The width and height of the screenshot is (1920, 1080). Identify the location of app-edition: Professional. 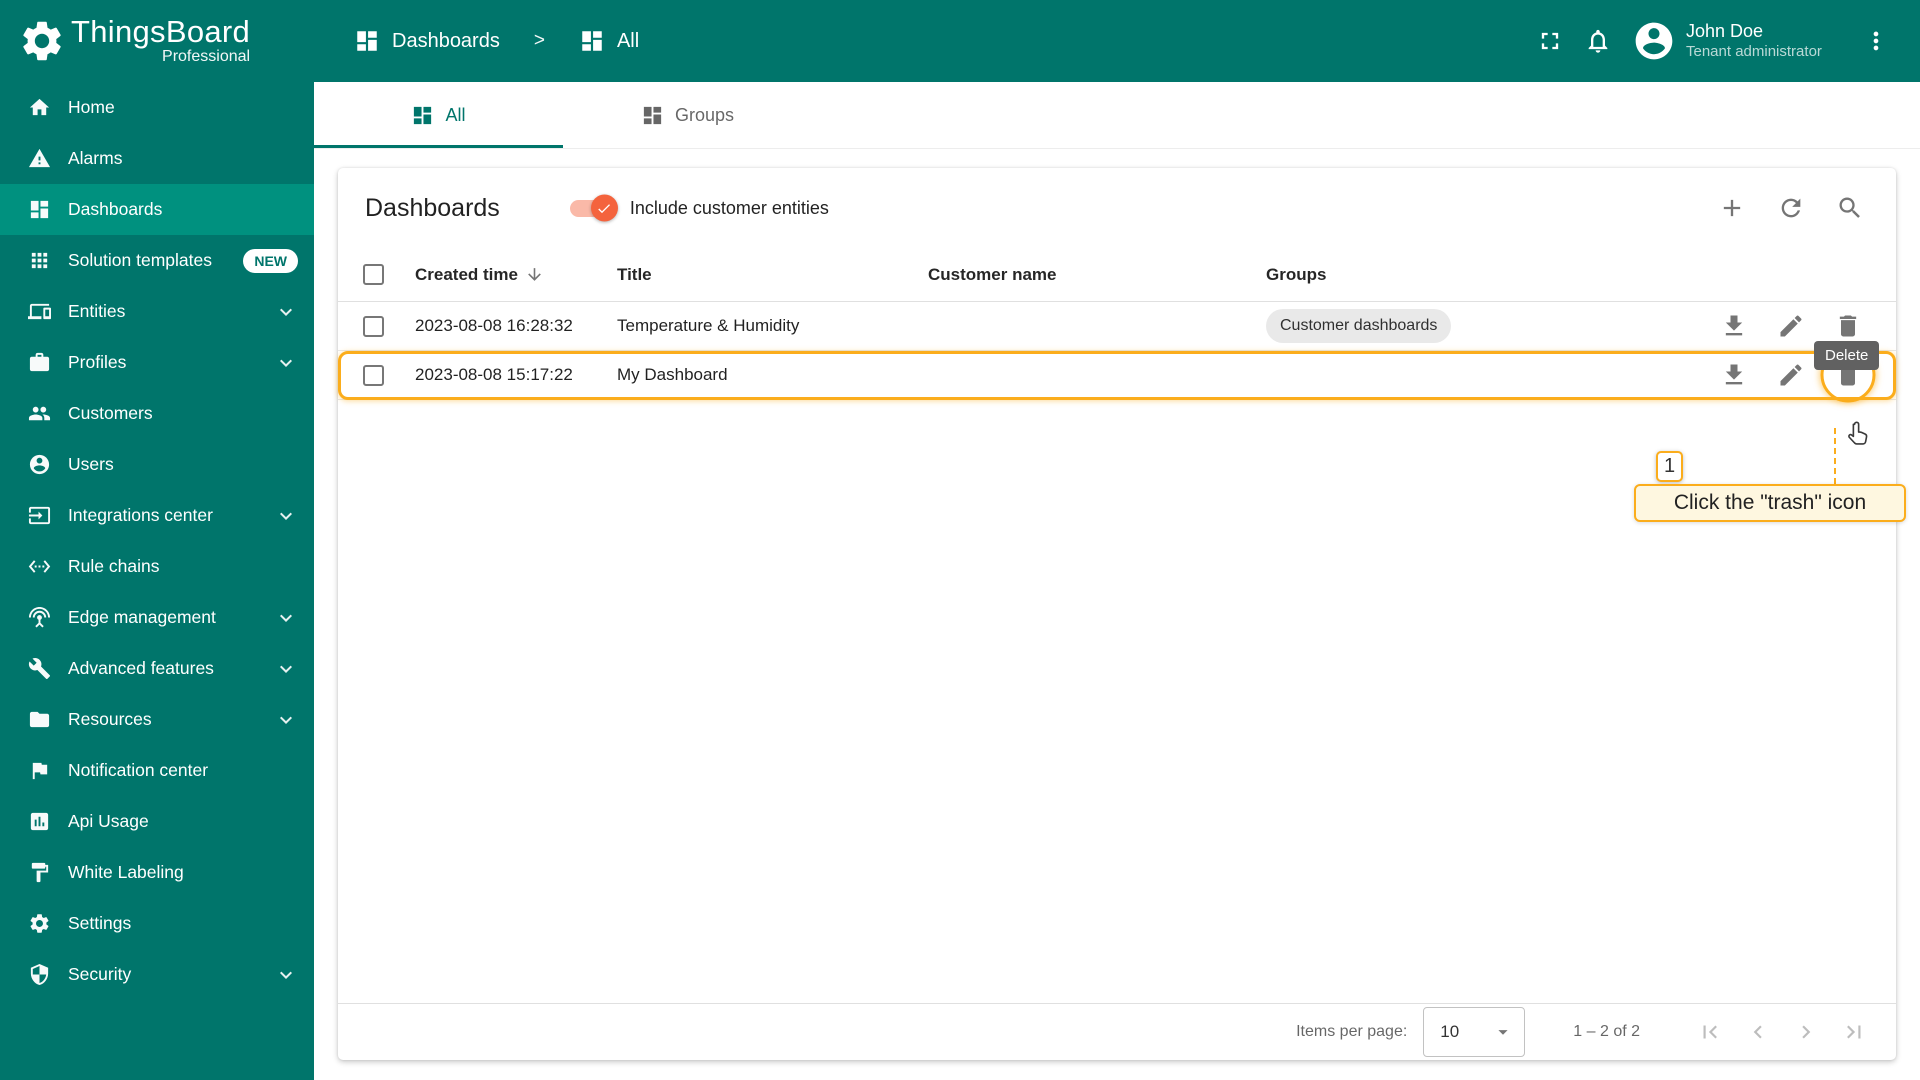
(206, 56).